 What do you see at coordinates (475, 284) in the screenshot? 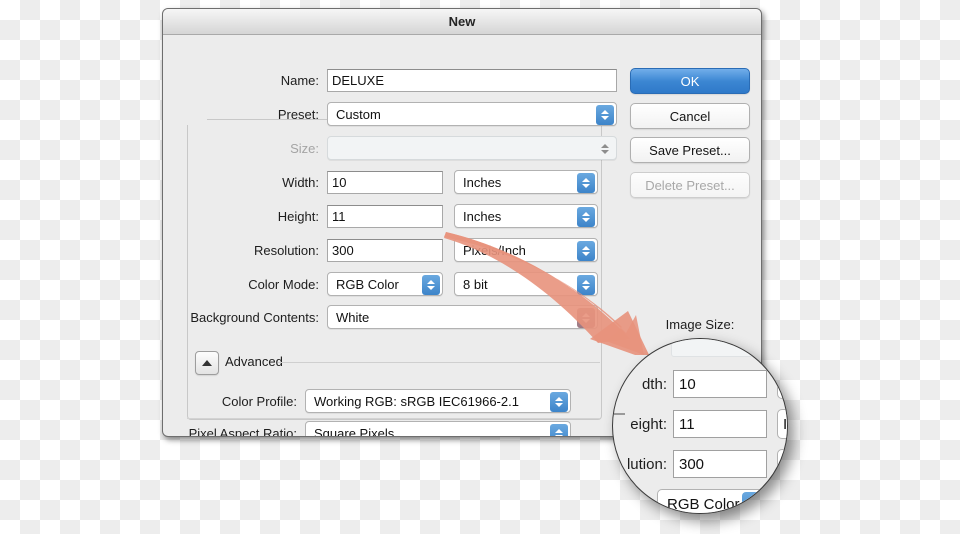
I see `color-depth-value: 8 bit` at bounding box center [475, 284].